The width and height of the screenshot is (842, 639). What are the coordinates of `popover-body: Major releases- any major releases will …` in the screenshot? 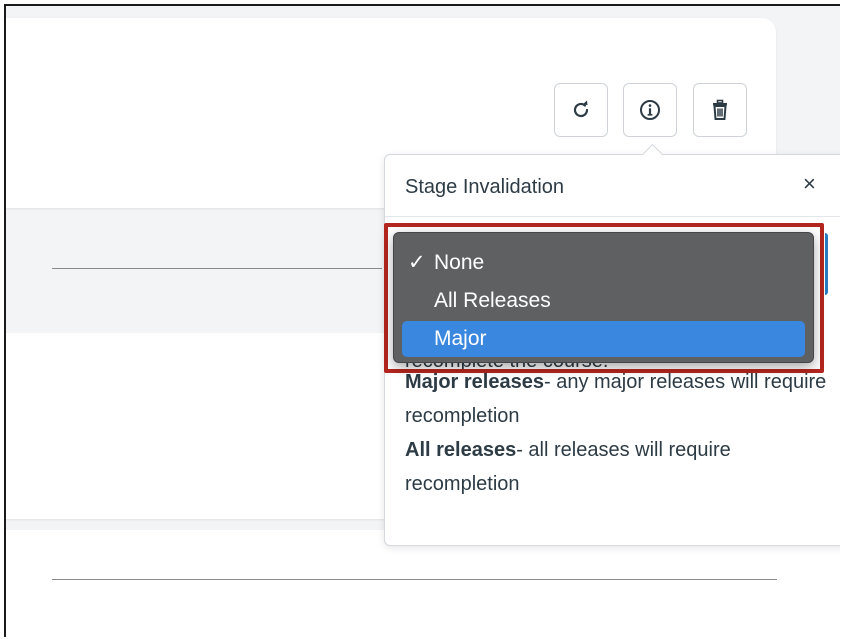 It's located at (620, 433).